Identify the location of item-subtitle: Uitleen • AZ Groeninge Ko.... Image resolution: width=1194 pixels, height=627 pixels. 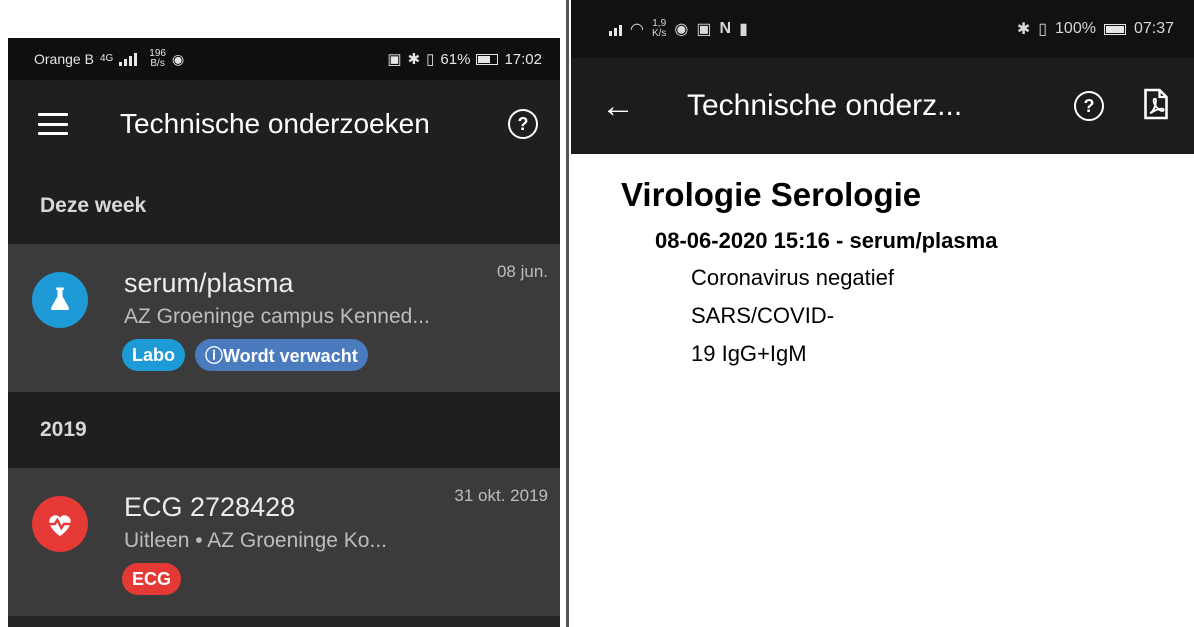
(255, 540).